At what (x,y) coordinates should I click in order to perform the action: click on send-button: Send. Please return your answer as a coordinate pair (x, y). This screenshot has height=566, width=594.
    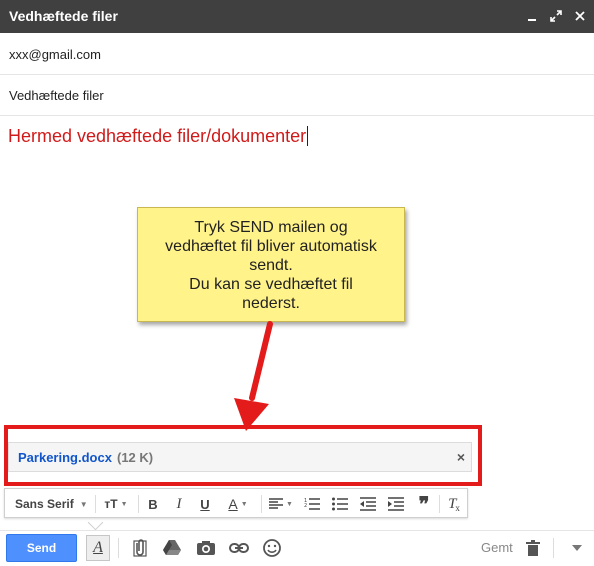
    Looking at the image, I should click on (41, 548).